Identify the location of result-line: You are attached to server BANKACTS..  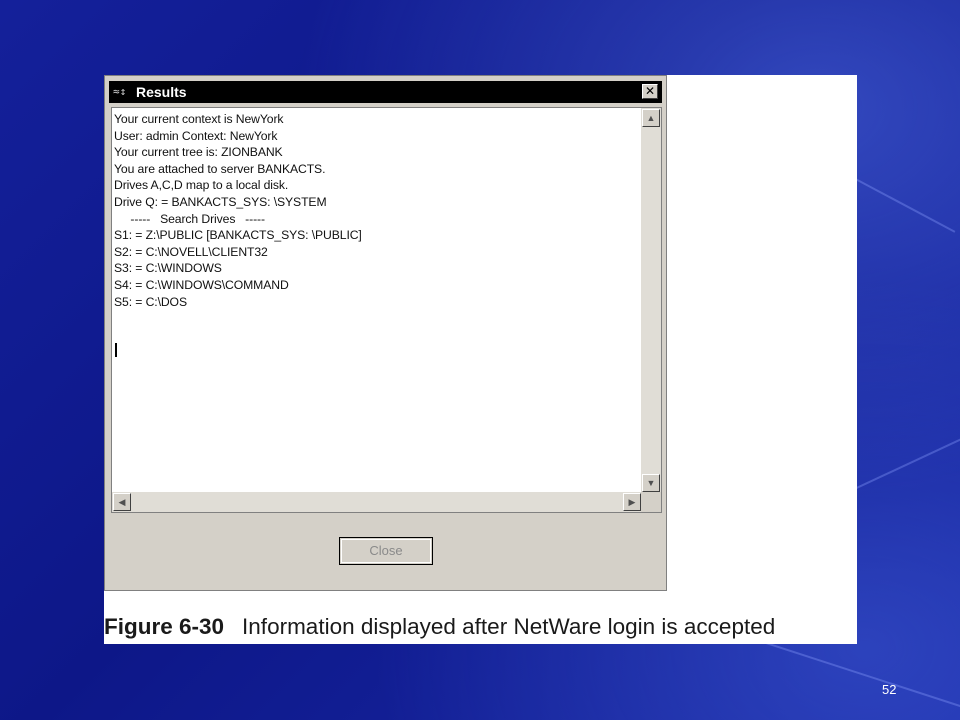
(220, 168).